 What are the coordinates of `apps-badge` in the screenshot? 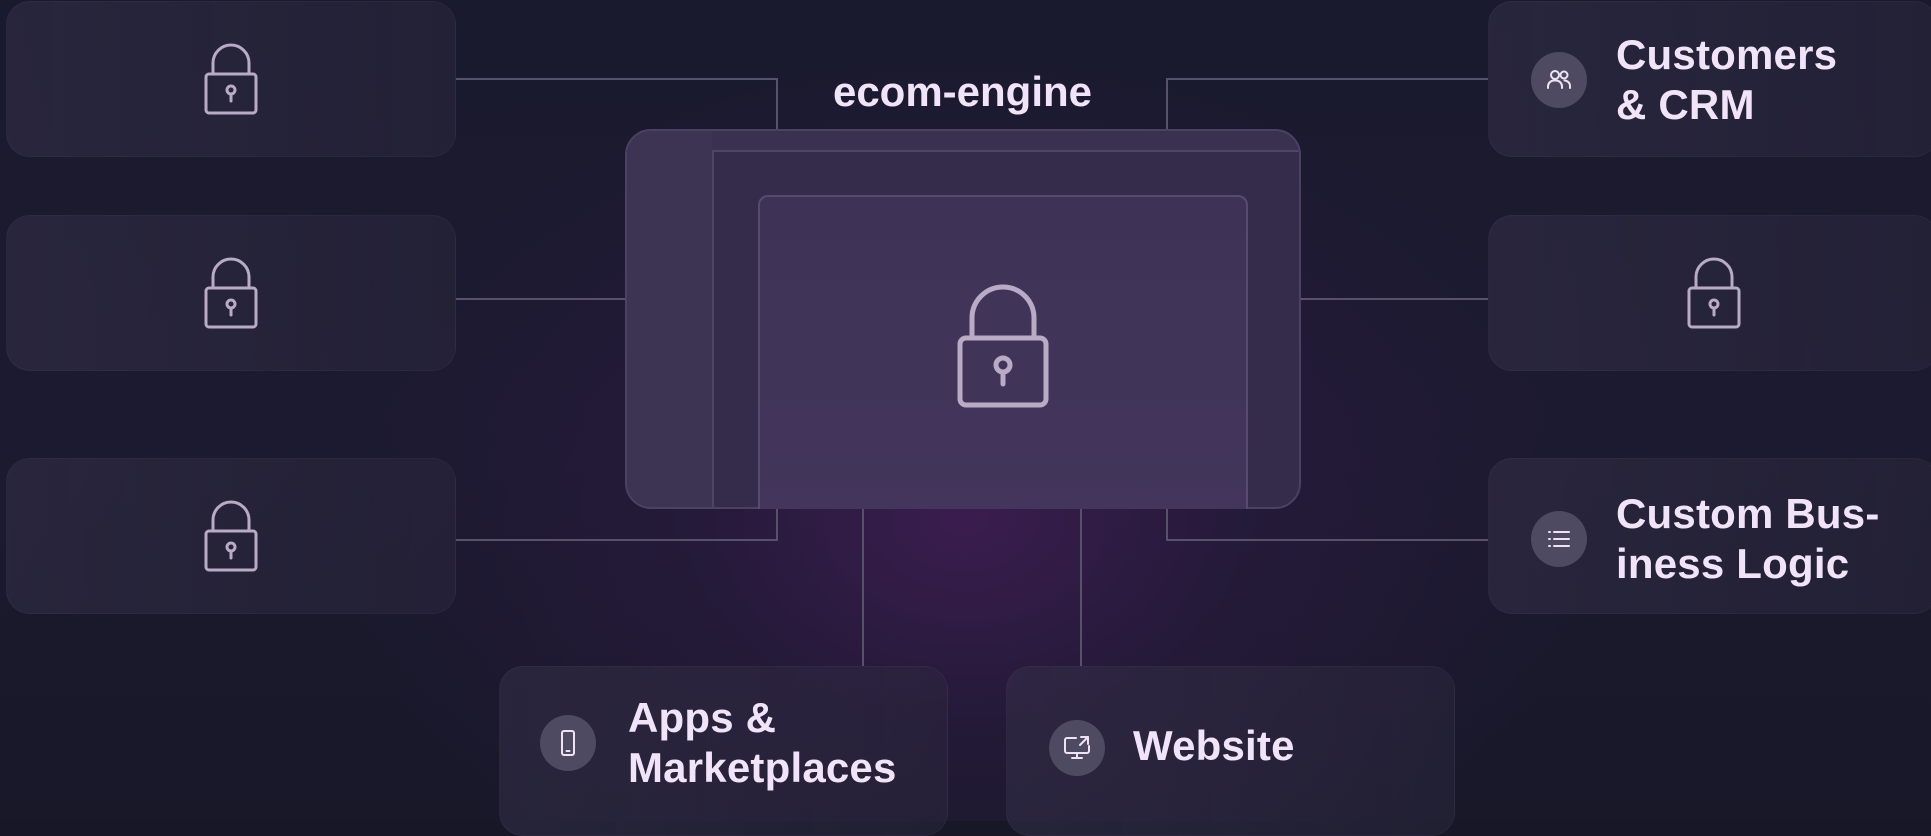 It's located at (568, 743).